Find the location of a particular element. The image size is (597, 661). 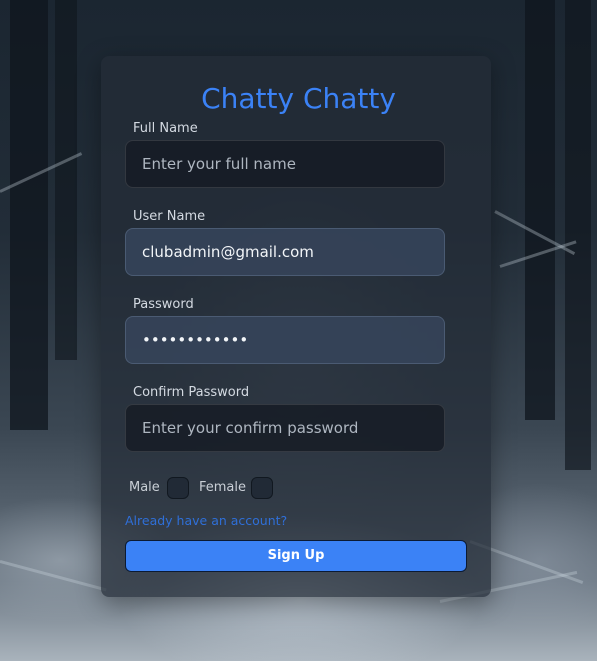

full-name-input is located at coordinates (285, 164).